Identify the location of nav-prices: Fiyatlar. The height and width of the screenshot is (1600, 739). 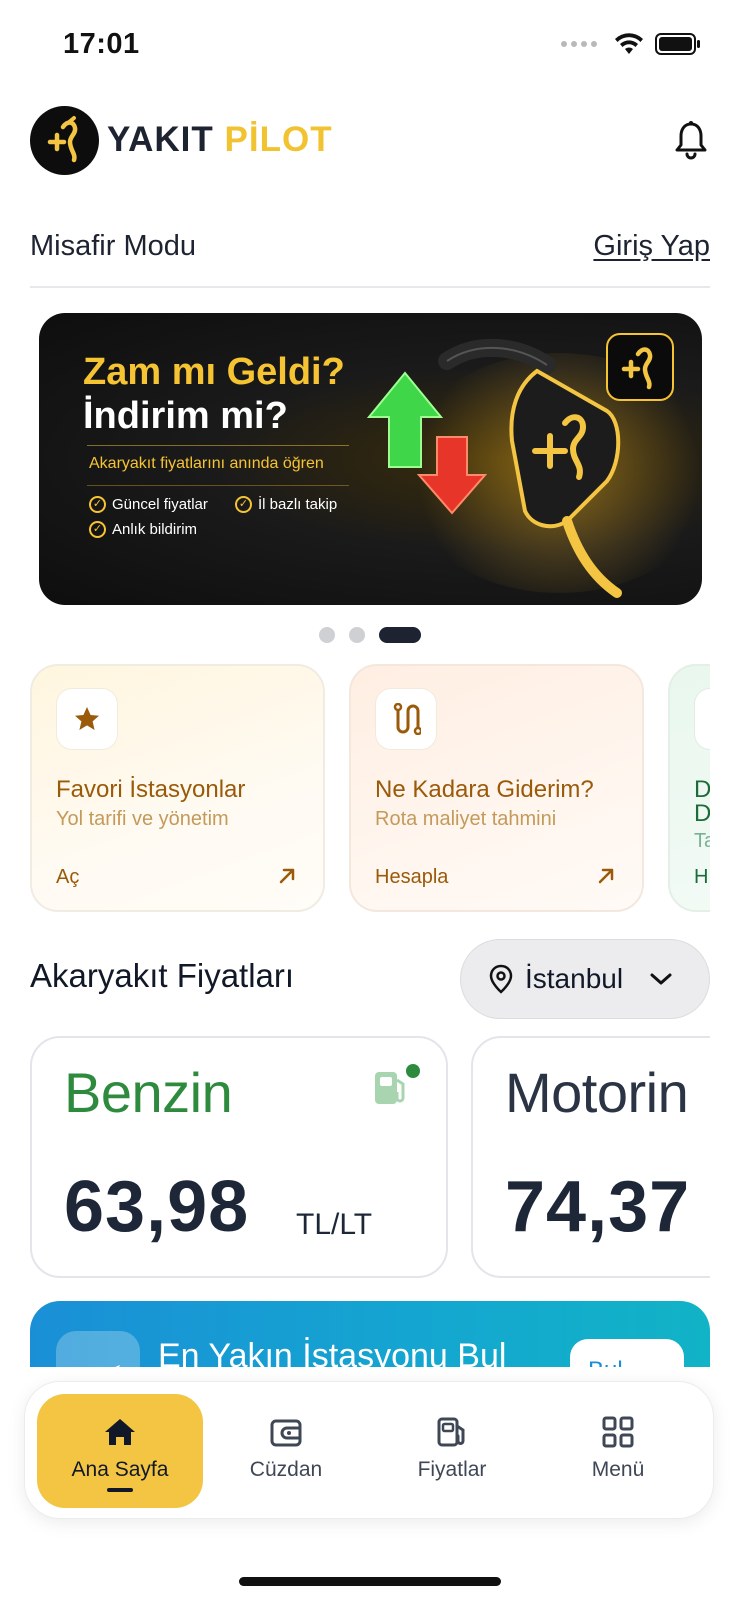
(452, 1451).